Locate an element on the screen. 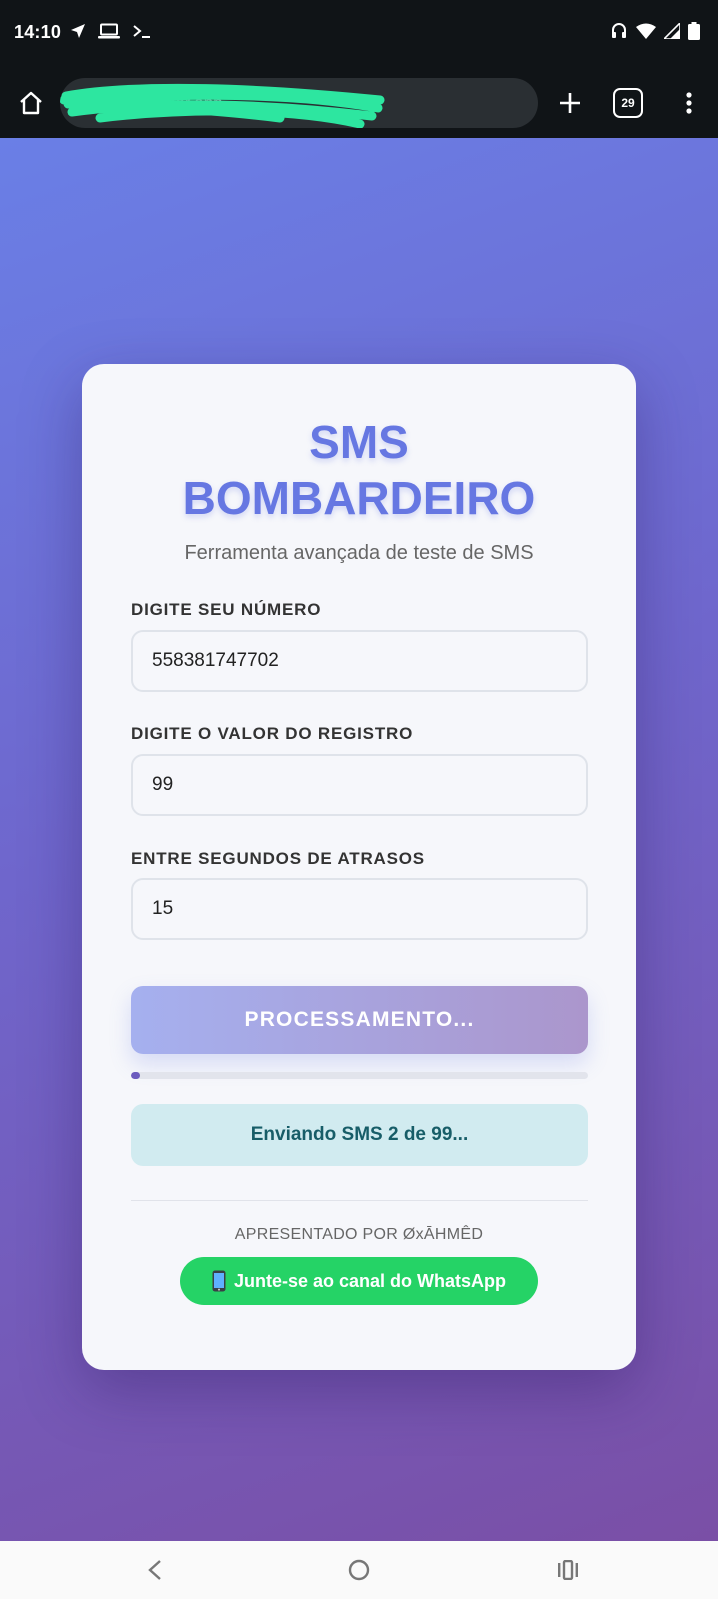  home-button is located at coordinates (31, 103).